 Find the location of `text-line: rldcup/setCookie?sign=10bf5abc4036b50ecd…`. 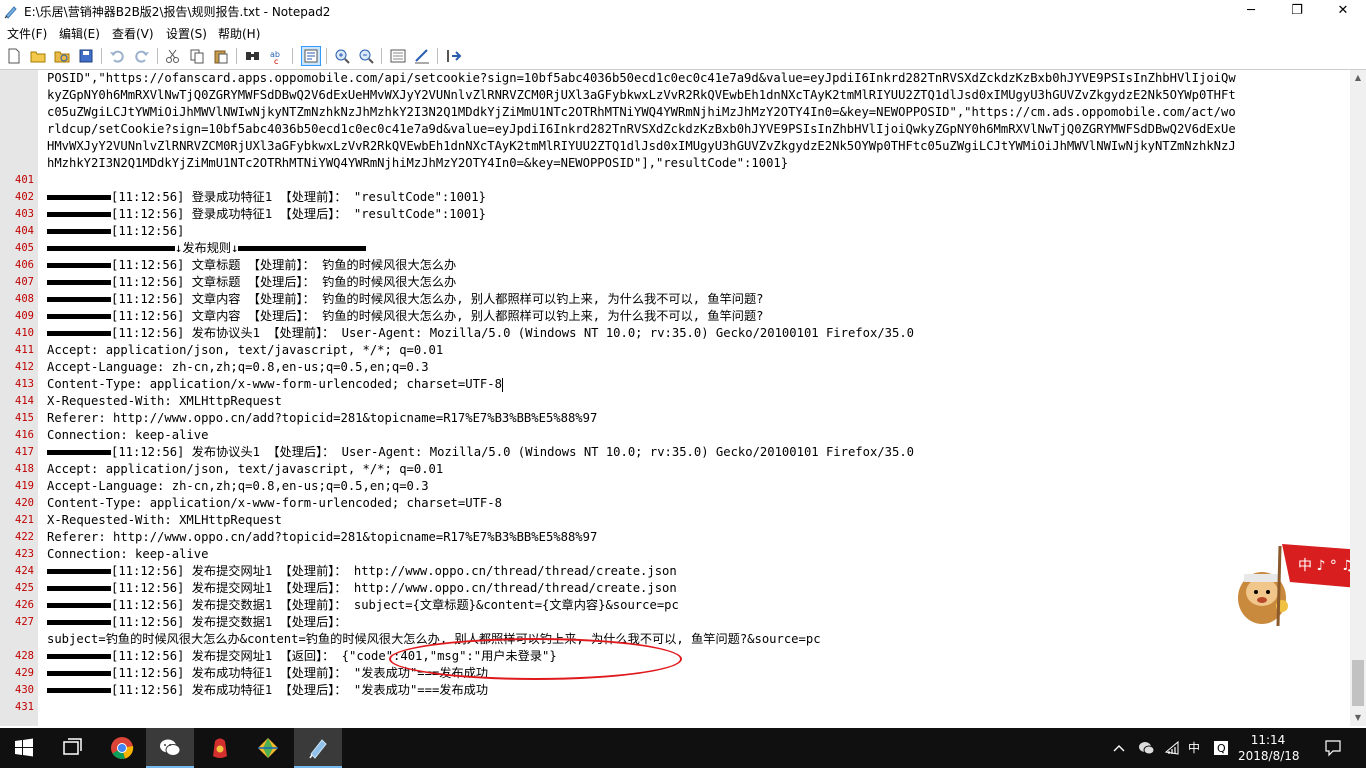

text-line: rldcup/setCookie?sign=10bf5abc4036b50ecd… is located at coordinates (675, 129).